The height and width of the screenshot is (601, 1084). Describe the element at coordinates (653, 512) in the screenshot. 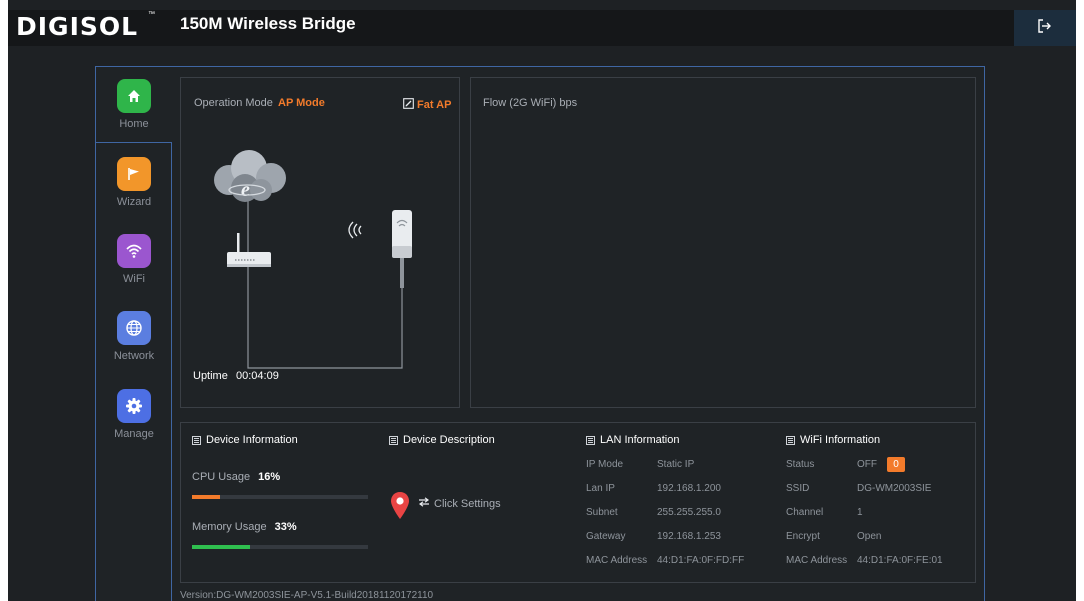

I see `lan-row-subnet: Subnet 255.255.255.0` at that location.